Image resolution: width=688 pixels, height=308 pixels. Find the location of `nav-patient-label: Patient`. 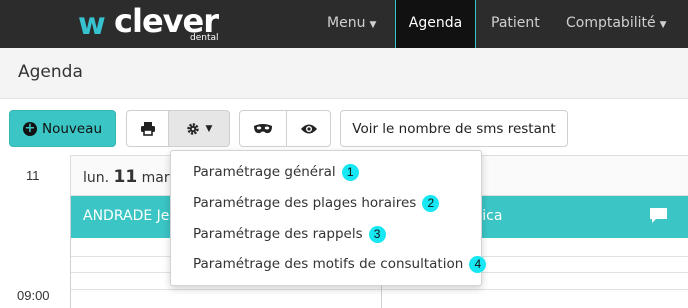

nav-patient-label: Patient is located at coordinates (515, 23).